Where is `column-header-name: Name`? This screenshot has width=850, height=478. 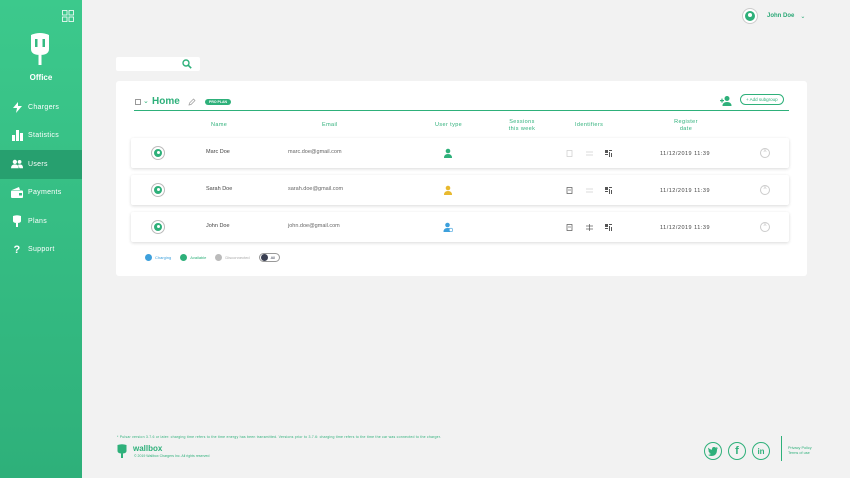
column-header-name: Name is located at coordinates (219, 125).